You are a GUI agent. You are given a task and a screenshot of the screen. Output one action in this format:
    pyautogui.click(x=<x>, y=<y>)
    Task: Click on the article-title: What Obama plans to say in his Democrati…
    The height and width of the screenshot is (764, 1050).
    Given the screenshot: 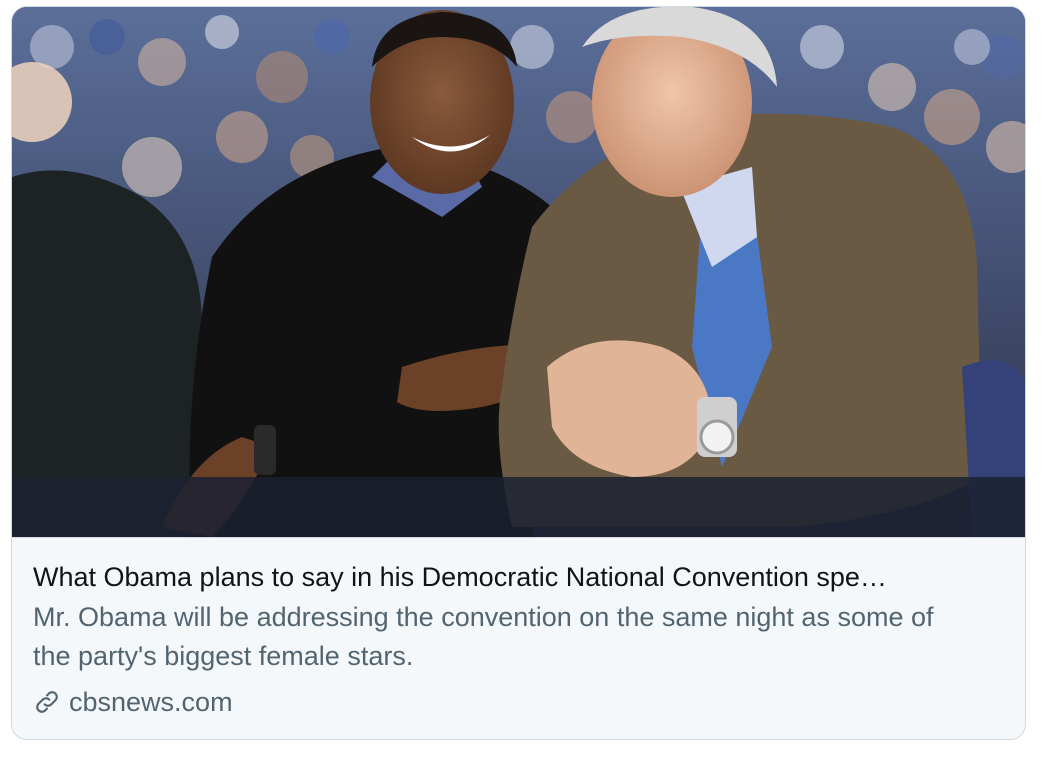 What is the action you would take?
    pyautogui.click(x=518, y=577)
    